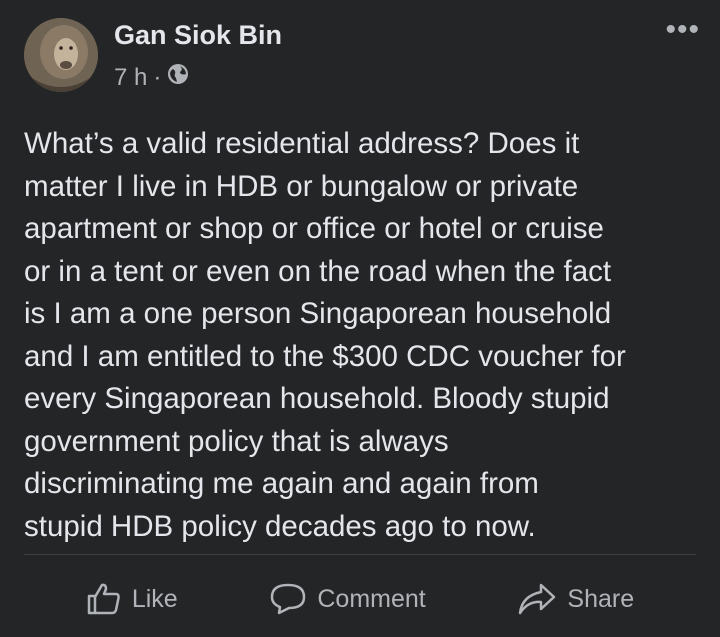 This screenshot has height=637, width=720. What do you see at coordinates (198, 35) in the screenshot?
I see `author-name: Gan Siok Bin` at bounding box center [198, 35].